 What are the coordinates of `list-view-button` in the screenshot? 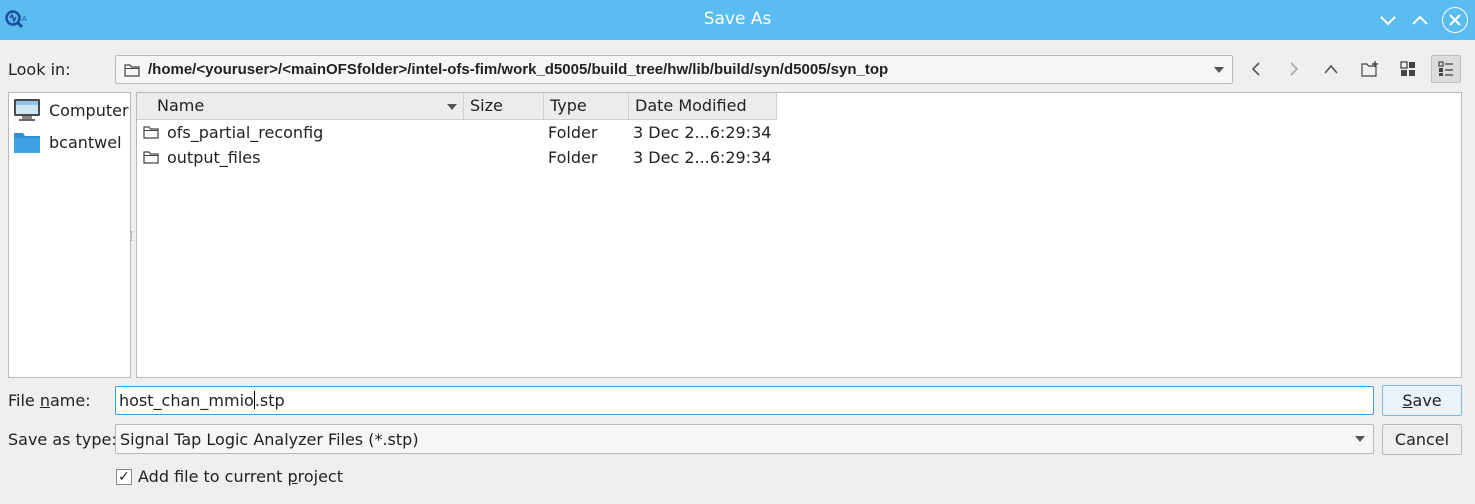 It's located at (1408, 69).